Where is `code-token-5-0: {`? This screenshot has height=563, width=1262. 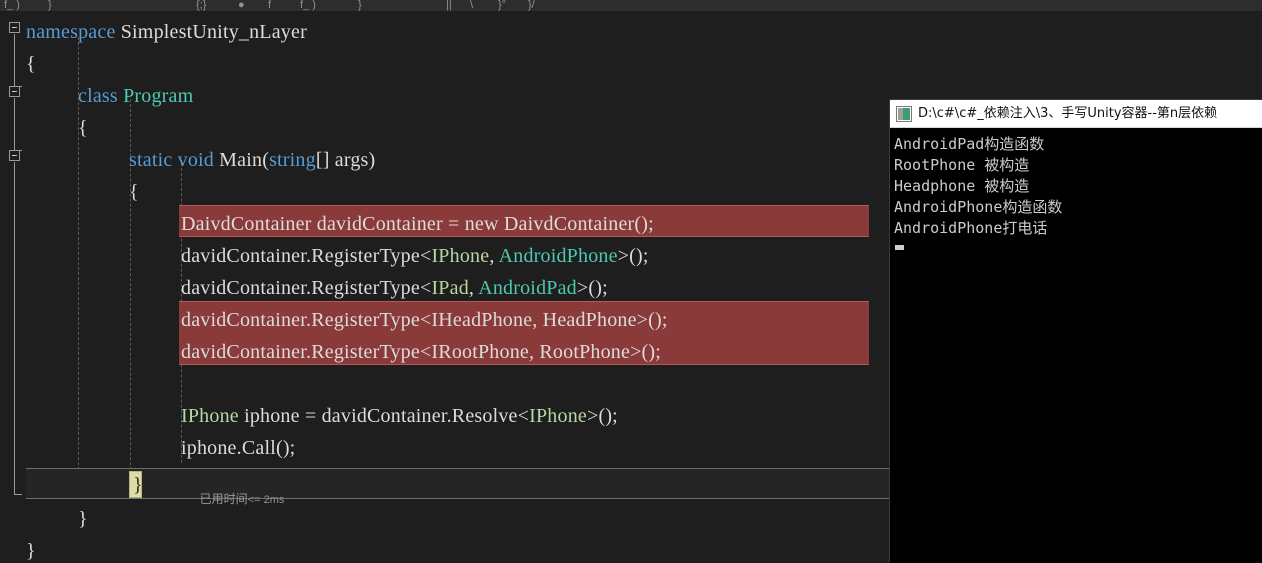 code-token-5-0: { is located at coordinates (134, 192).